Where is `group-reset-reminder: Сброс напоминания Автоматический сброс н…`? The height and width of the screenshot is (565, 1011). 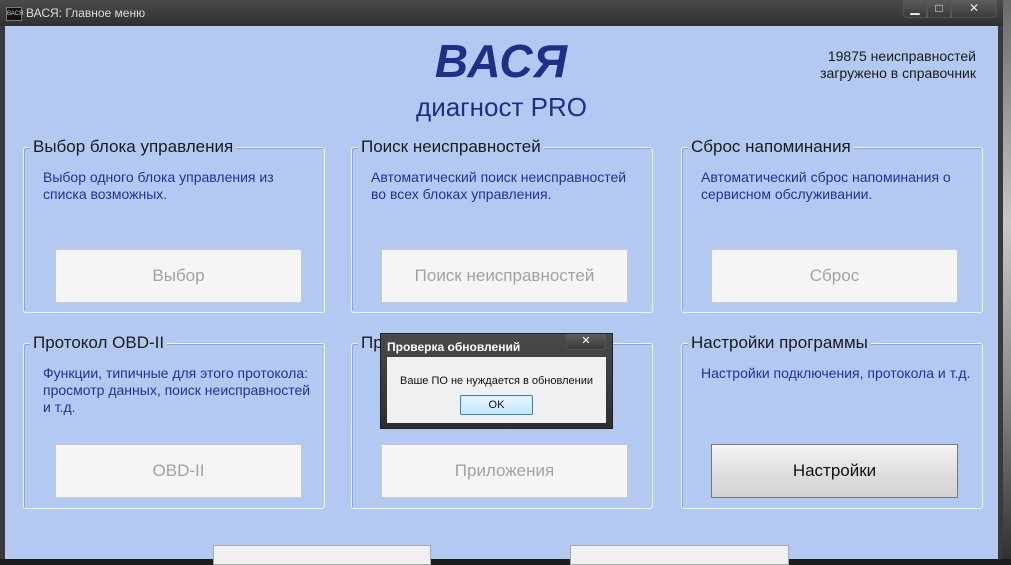
group-reset-reminder: Сброс напоминания Автоматический сброс н… is located at coordinates (832, 225).